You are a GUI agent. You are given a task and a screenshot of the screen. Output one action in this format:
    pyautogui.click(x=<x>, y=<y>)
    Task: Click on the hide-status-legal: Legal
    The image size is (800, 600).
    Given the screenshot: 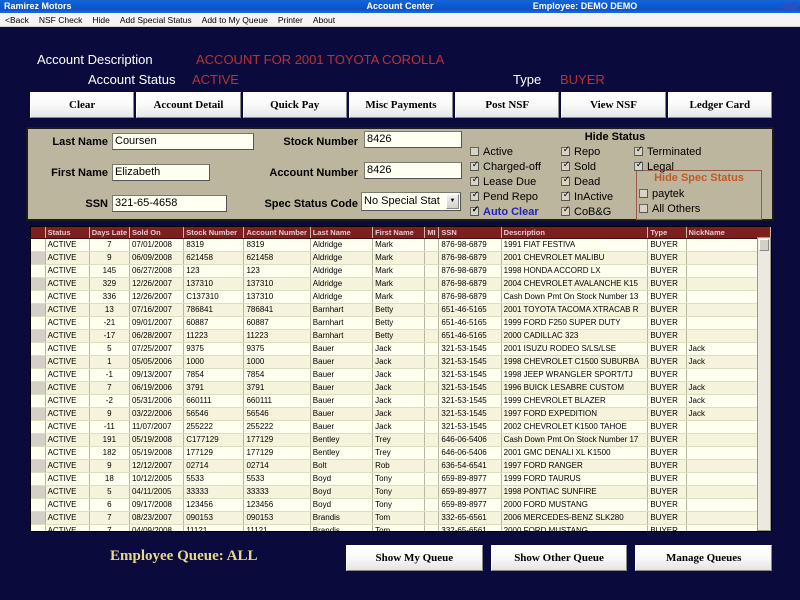 What is the action you would take?
    pyautogui.click(x=654, y=167)
    